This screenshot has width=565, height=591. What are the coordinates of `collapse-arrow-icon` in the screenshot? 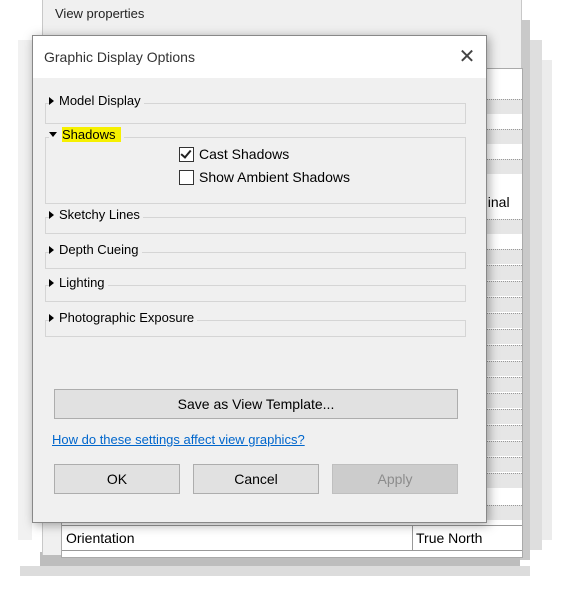 It's located at (53, 134).